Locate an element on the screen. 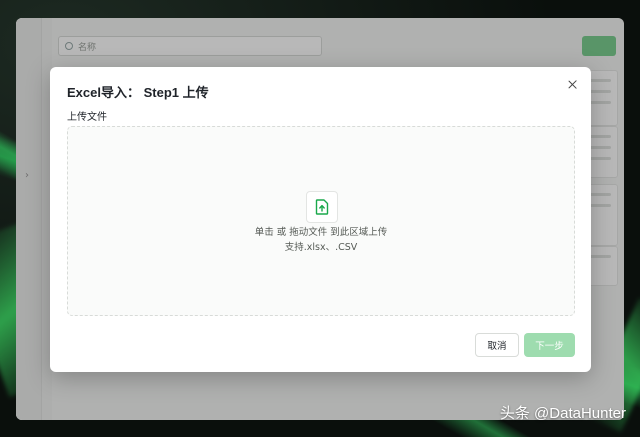  next-step-button: 下一步 is located at coordinates (549, 345).